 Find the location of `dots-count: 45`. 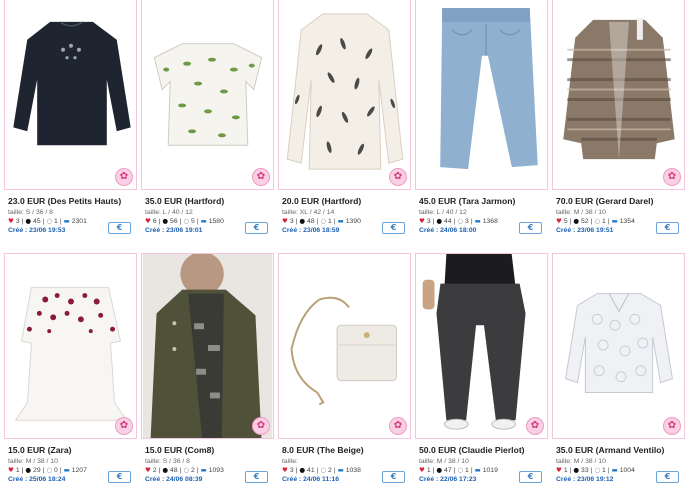

dots-count: 45 is located at coordinates (37, 221).